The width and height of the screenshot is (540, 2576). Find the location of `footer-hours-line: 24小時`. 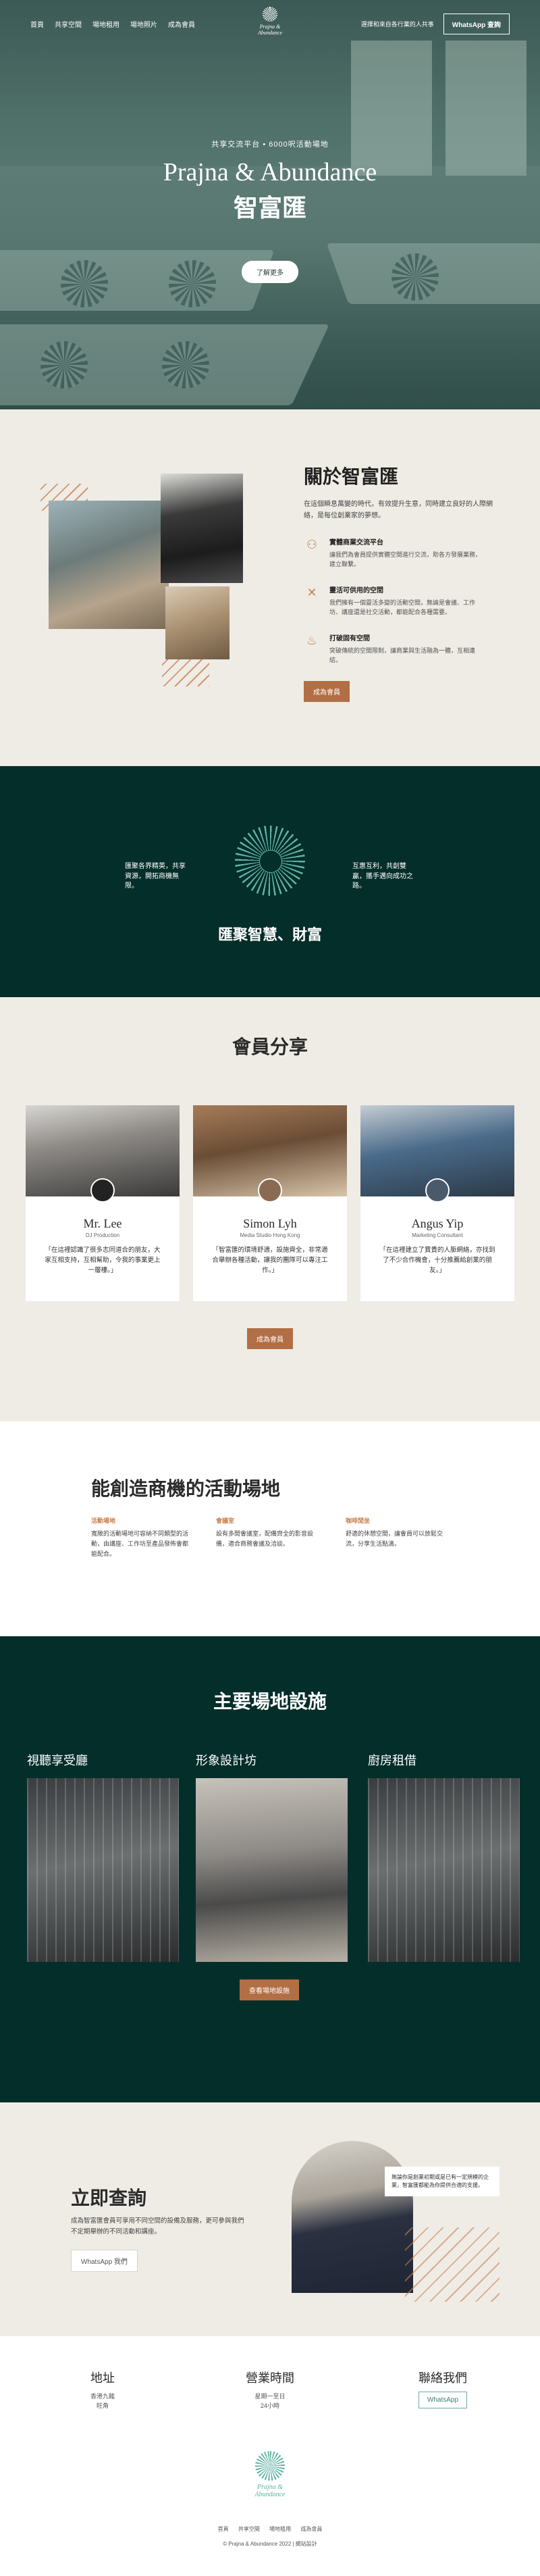

footer-hours-line: 24小時 is located at coordinates (269, 2406).